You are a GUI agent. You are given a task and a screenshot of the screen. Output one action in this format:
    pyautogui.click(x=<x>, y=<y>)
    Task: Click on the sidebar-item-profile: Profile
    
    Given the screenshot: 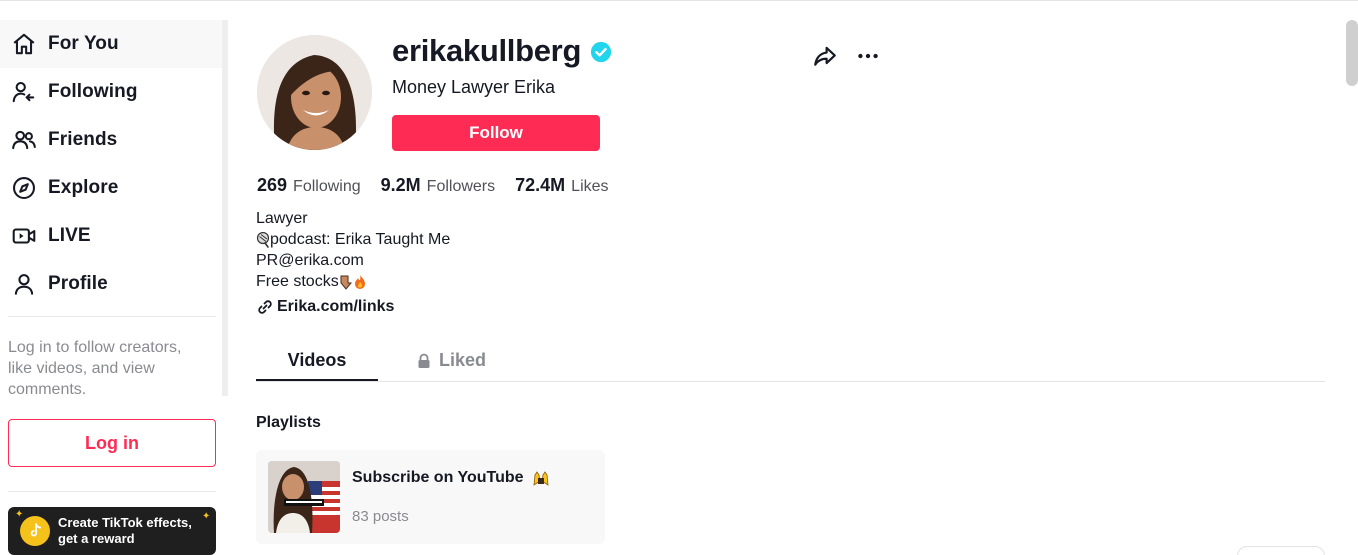 What is the action you would take?
    pyautogui.click(x=111, y=284)
    